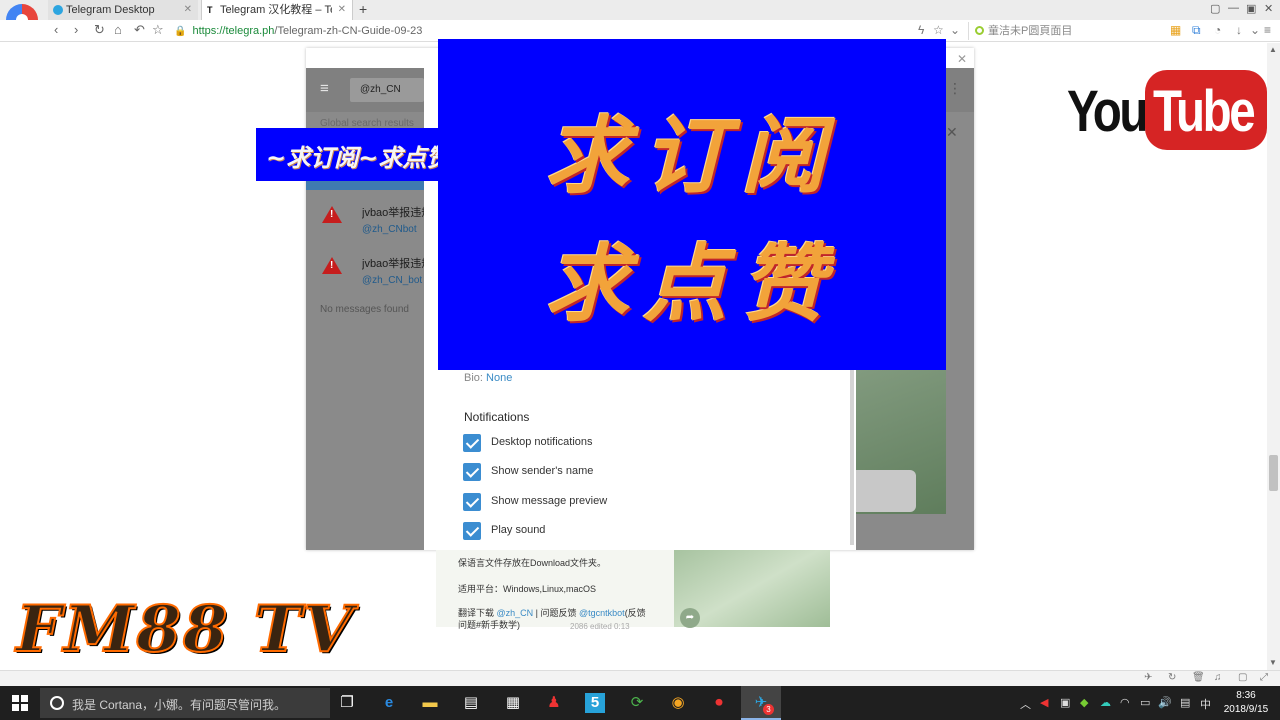 This screenshot has height=720, width=1280. What do you see at coordinates (363, 9) in the screenshot?
I see `new-tab-button: +` at bounding box center [363, 9].